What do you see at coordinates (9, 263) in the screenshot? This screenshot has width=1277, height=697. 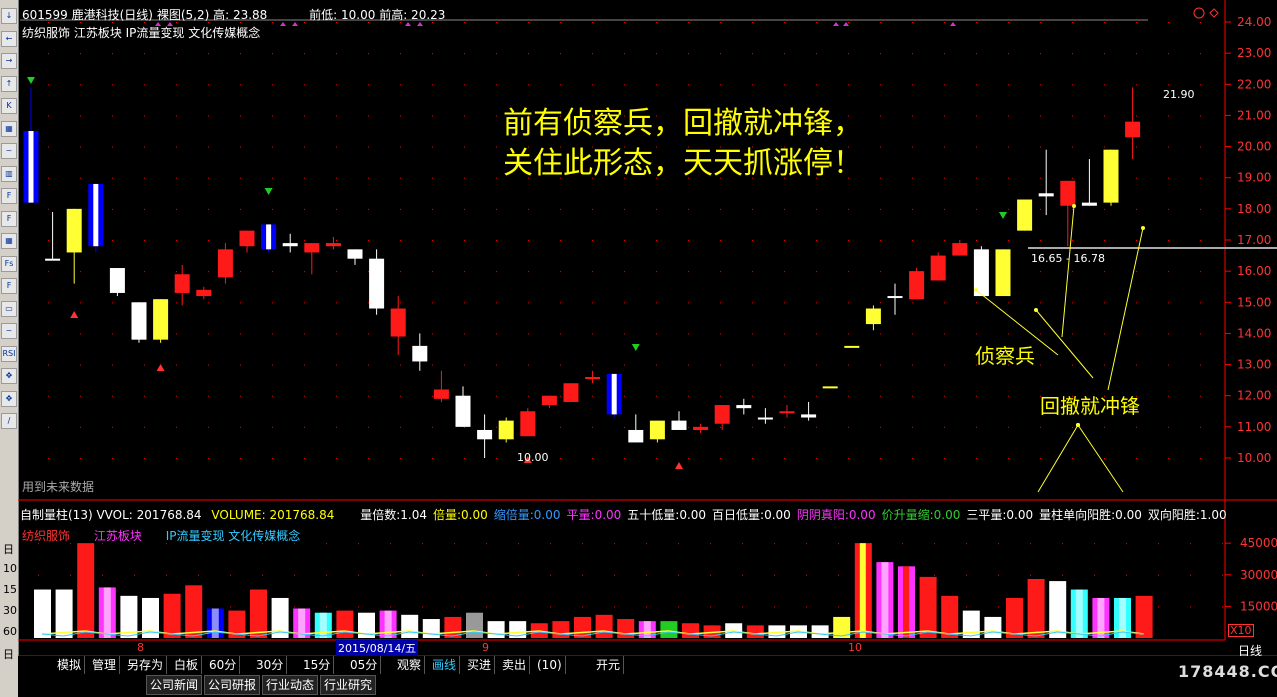 I see `toolbar-button: Fs` at bounding box center [9, 263].